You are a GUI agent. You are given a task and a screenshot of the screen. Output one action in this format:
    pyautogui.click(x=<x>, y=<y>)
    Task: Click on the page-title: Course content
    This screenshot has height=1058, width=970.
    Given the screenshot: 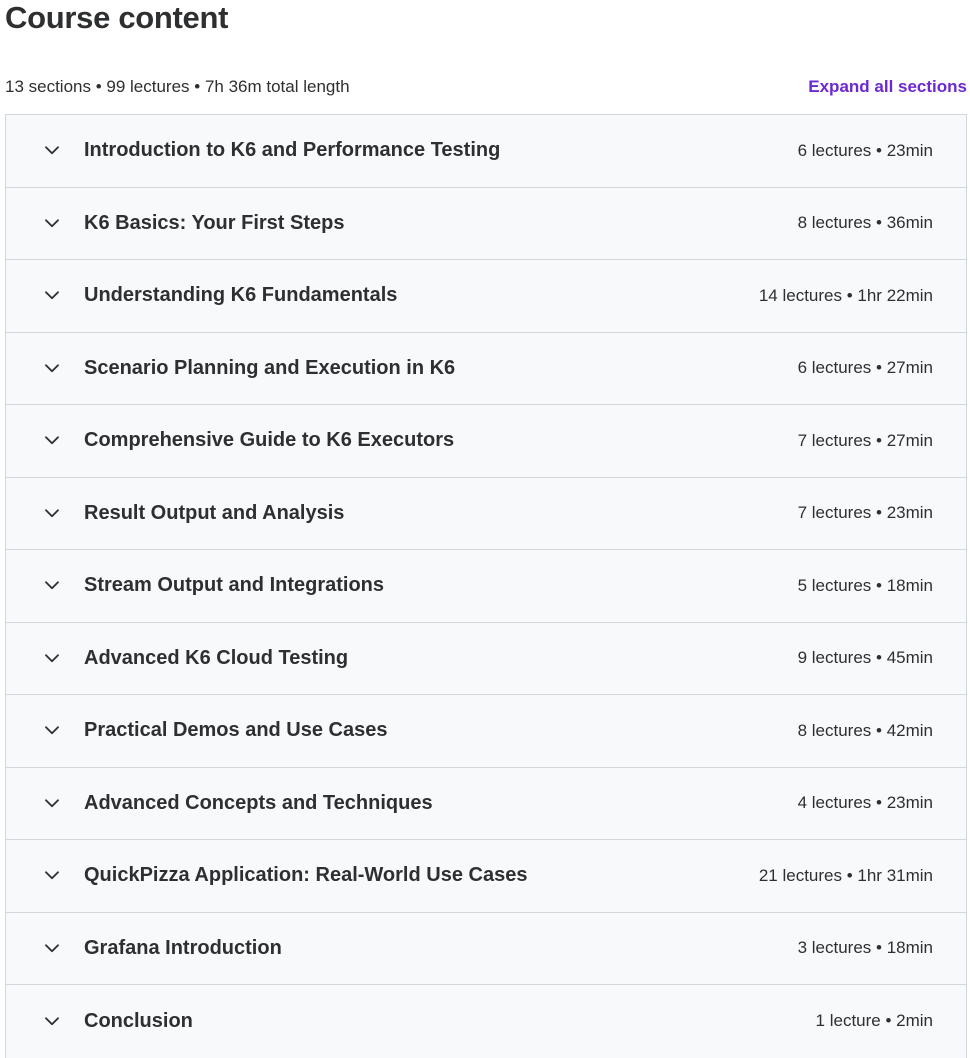 What is the action you would take?
    pyautogui.click(x=117, y=17)
    